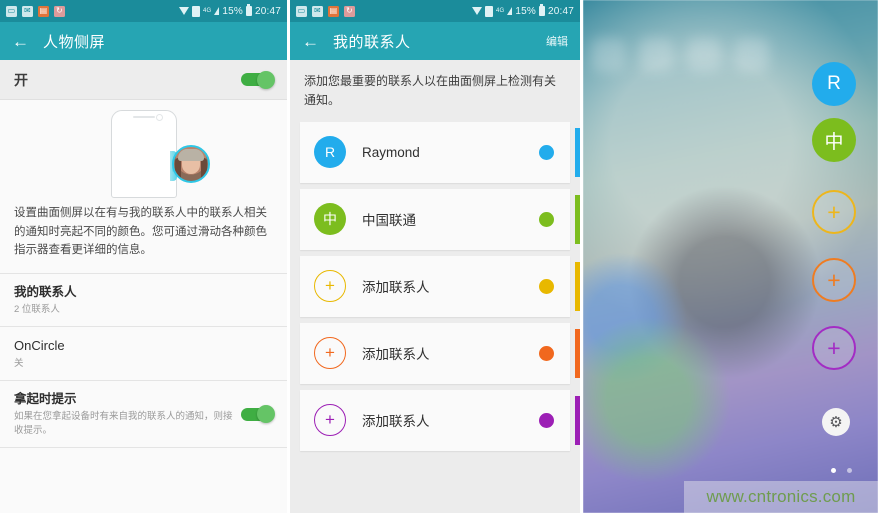  What do you see at coordinates (177, 168) in the screenshot?
I see `avatar-hair-left` at bounding box center [177, 168].